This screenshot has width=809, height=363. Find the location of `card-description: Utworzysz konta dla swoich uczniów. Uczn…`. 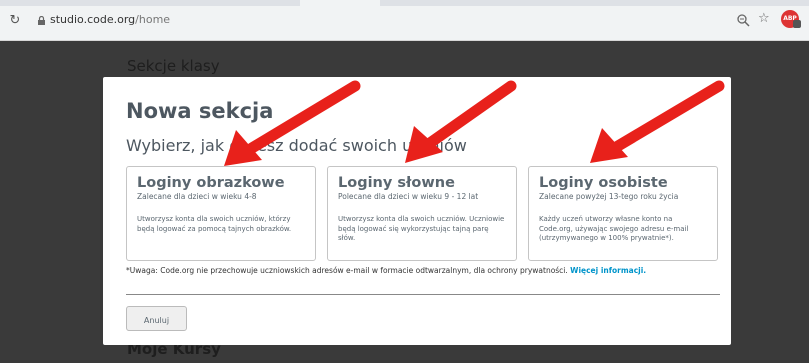

card-description: Utworzysz konta dla swoich uczniów. Uczn… is located at coordinates (421, 228).